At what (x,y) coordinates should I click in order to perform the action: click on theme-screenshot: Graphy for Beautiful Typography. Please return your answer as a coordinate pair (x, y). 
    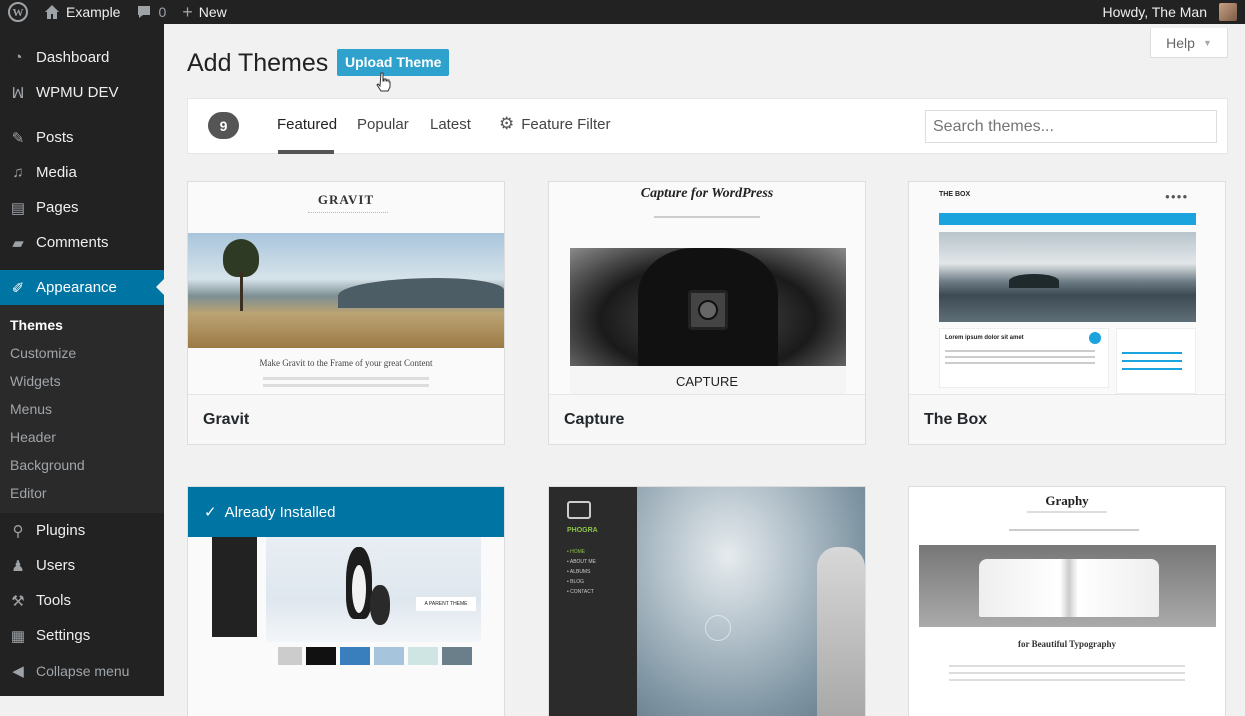
    Looking at the image, I should click on (1067, 601).